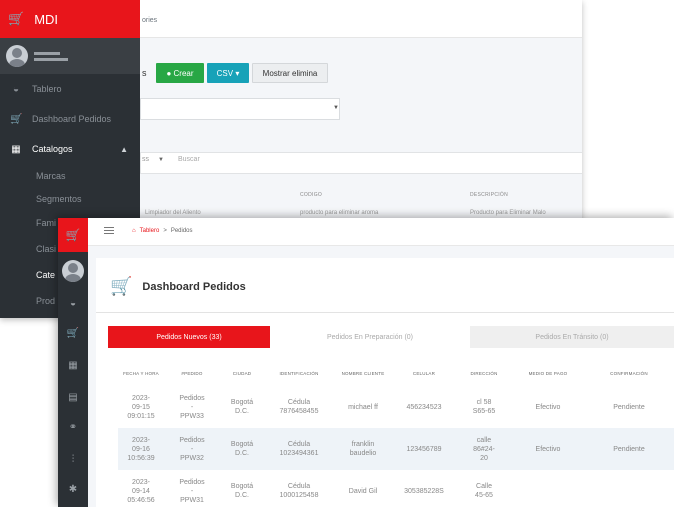  What do you see at coordinates (299, 407) in the screenshot?
I see `cell-identificacion: Cédula 7876458455` at bounding box center [299, 407].